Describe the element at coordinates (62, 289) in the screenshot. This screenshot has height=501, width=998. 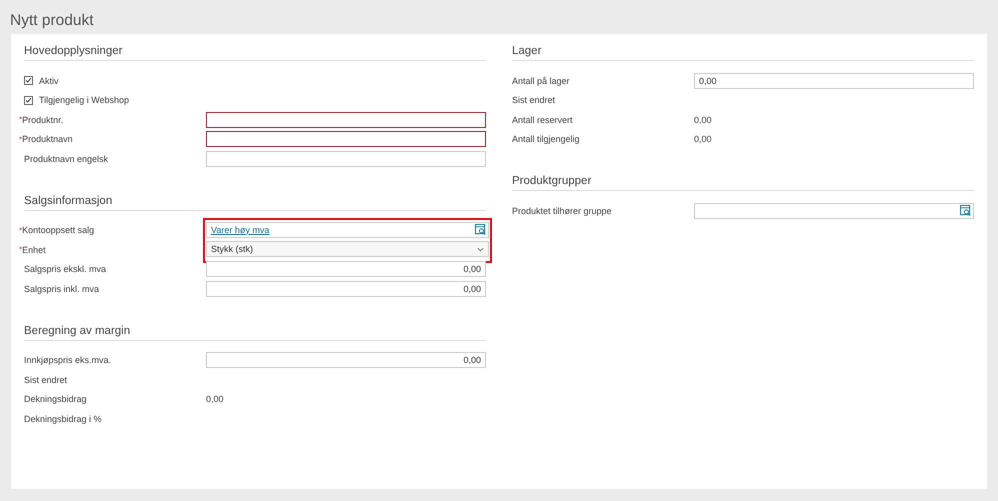
I see `field-label: Salgspris inkl. mva` at that location.